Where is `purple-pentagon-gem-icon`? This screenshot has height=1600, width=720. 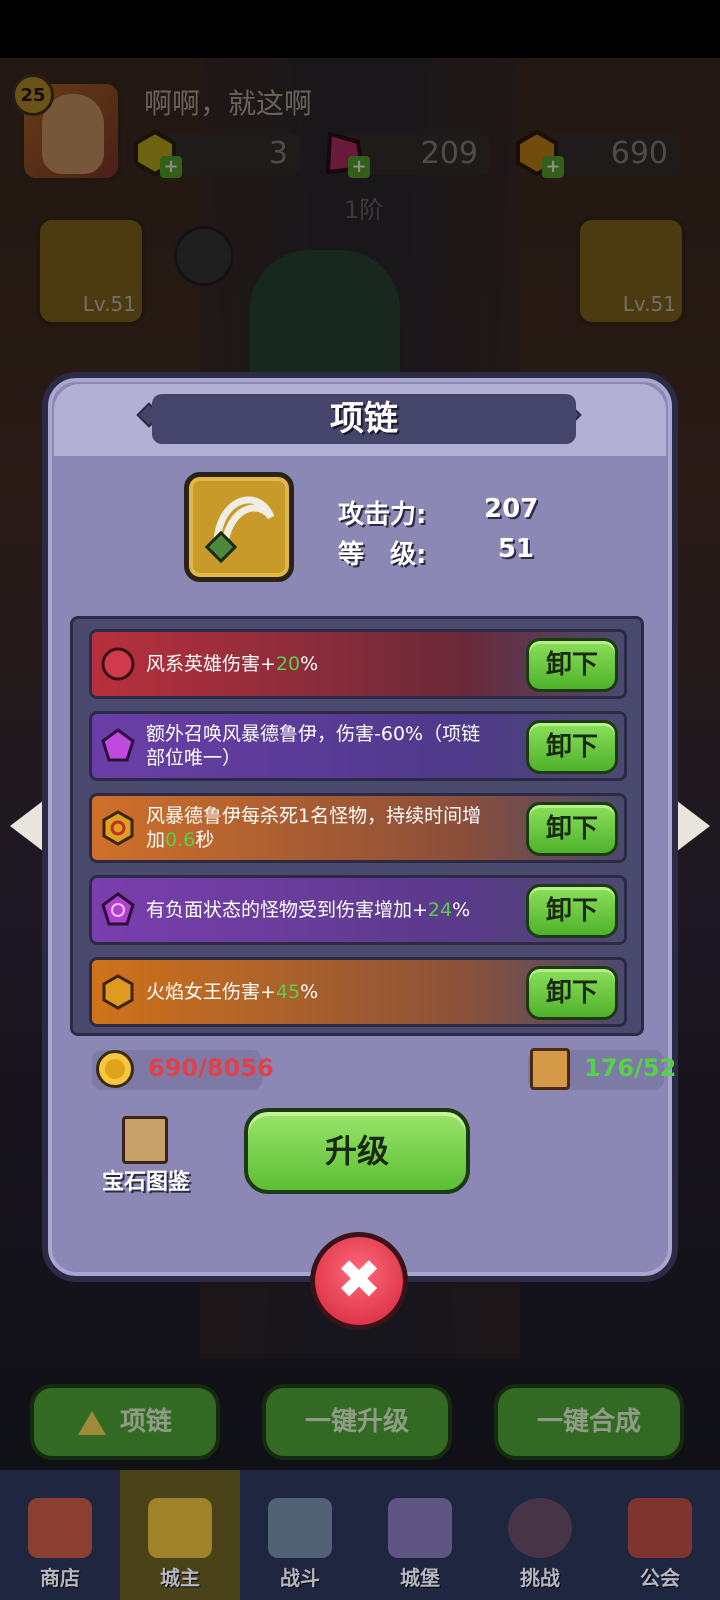
purple-pentagon-gem-icon is located at coordinates (118, 745).